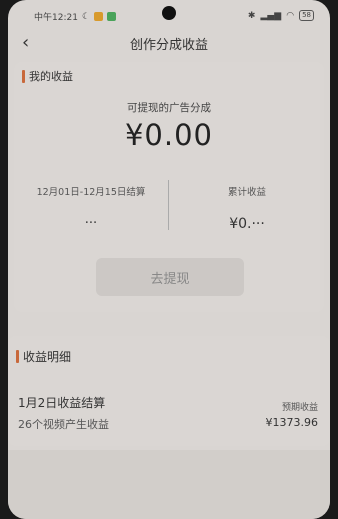  What do you see at coordinates (168, 205) in the screenshot?
I see `column-divider` at bounding box center [168, 205].